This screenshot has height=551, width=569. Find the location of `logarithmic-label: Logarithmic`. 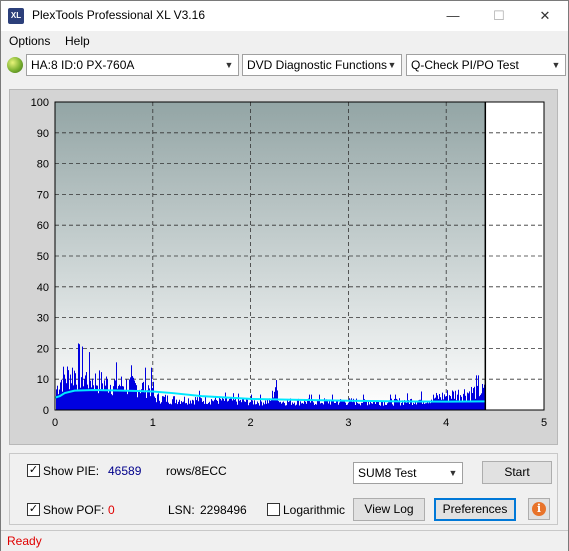

logarithmic-label: Logarithmic is located at coordinates (314, 510).